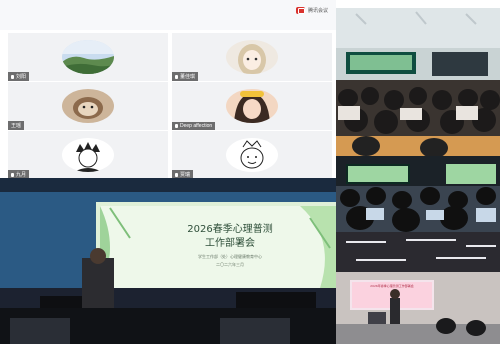 This screenshot has width=500, height=344. I want to click on slide-date: 二〇二六年三月, so click(230, 264).